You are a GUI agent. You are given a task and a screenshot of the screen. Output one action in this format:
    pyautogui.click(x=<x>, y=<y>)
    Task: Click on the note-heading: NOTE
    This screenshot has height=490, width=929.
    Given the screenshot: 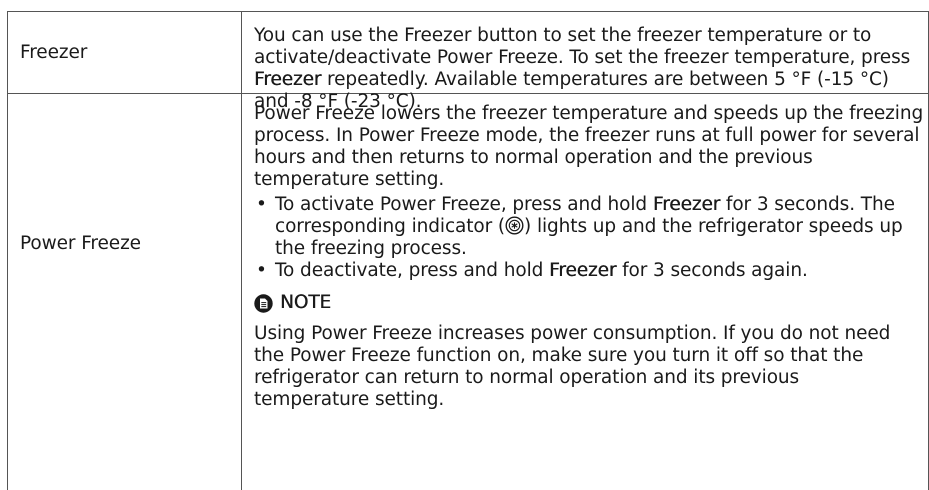 What is the action you would take?
    pyautogui.click(x=591, y=303)
    